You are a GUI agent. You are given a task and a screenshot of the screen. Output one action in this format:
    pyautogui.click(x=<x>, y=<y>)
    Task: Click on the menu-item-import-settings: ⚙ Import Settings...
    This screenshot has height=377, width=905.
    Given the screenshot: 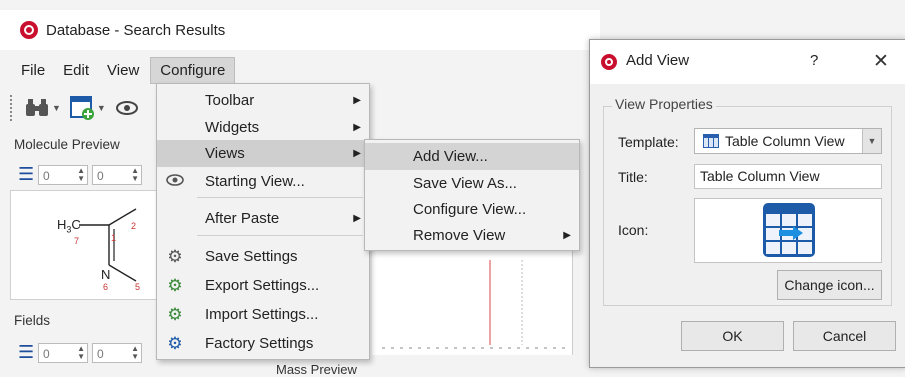 What is the action you would take?
    pyautogui.click(x=263, y=314)
    